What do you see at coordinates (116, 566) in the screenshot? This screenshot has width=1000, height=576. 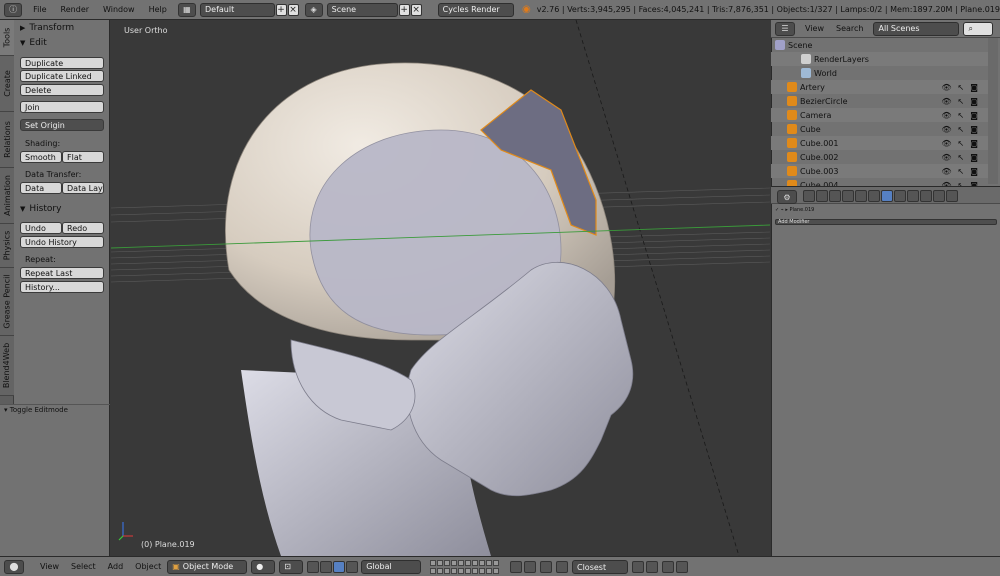 I see `add-menu: Add` at bounding box center [116, 566].